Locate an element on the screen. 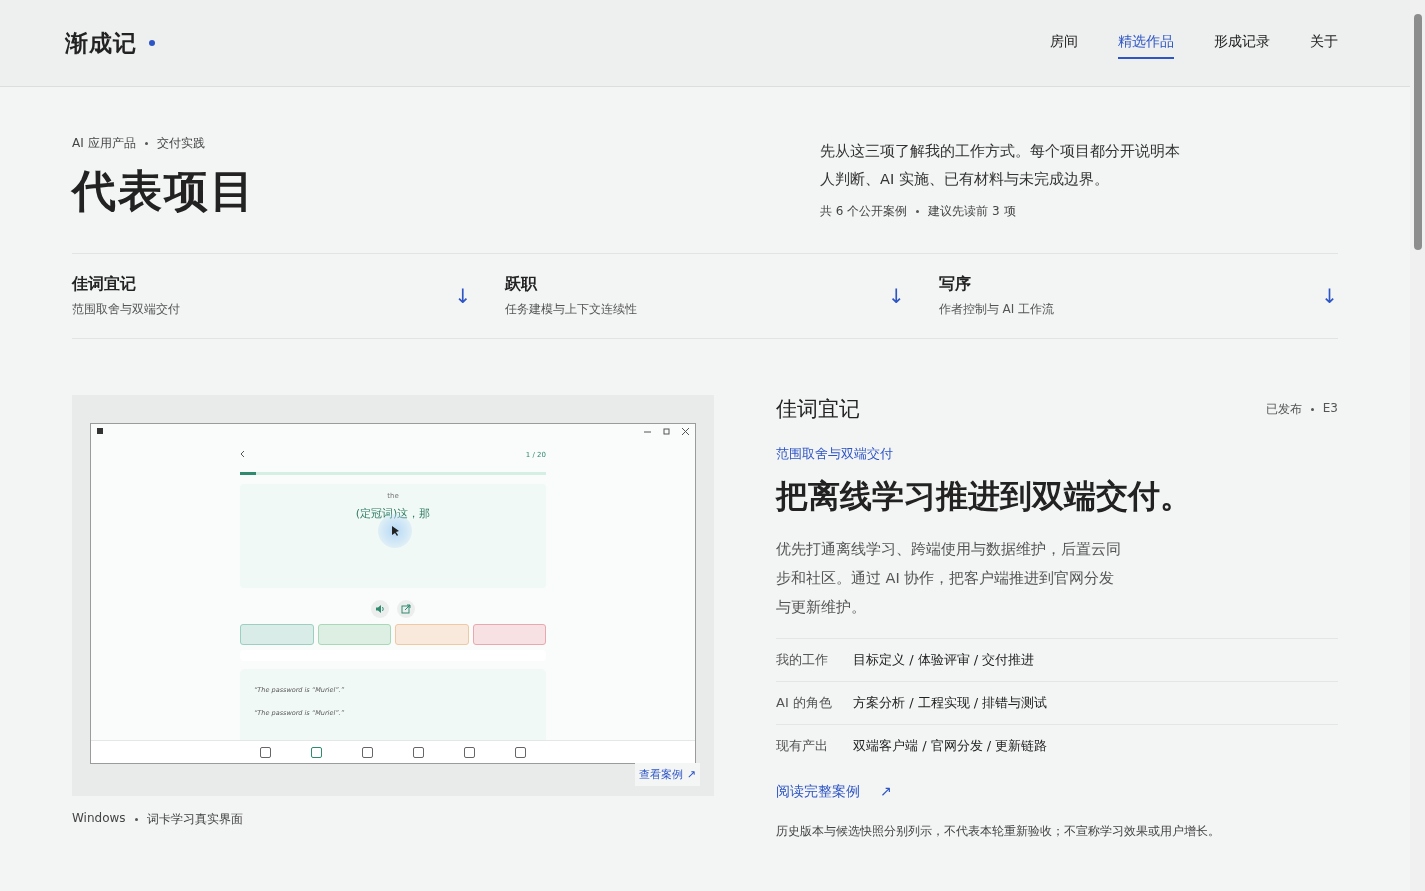  close-icon is located at coordinates (685, 431).